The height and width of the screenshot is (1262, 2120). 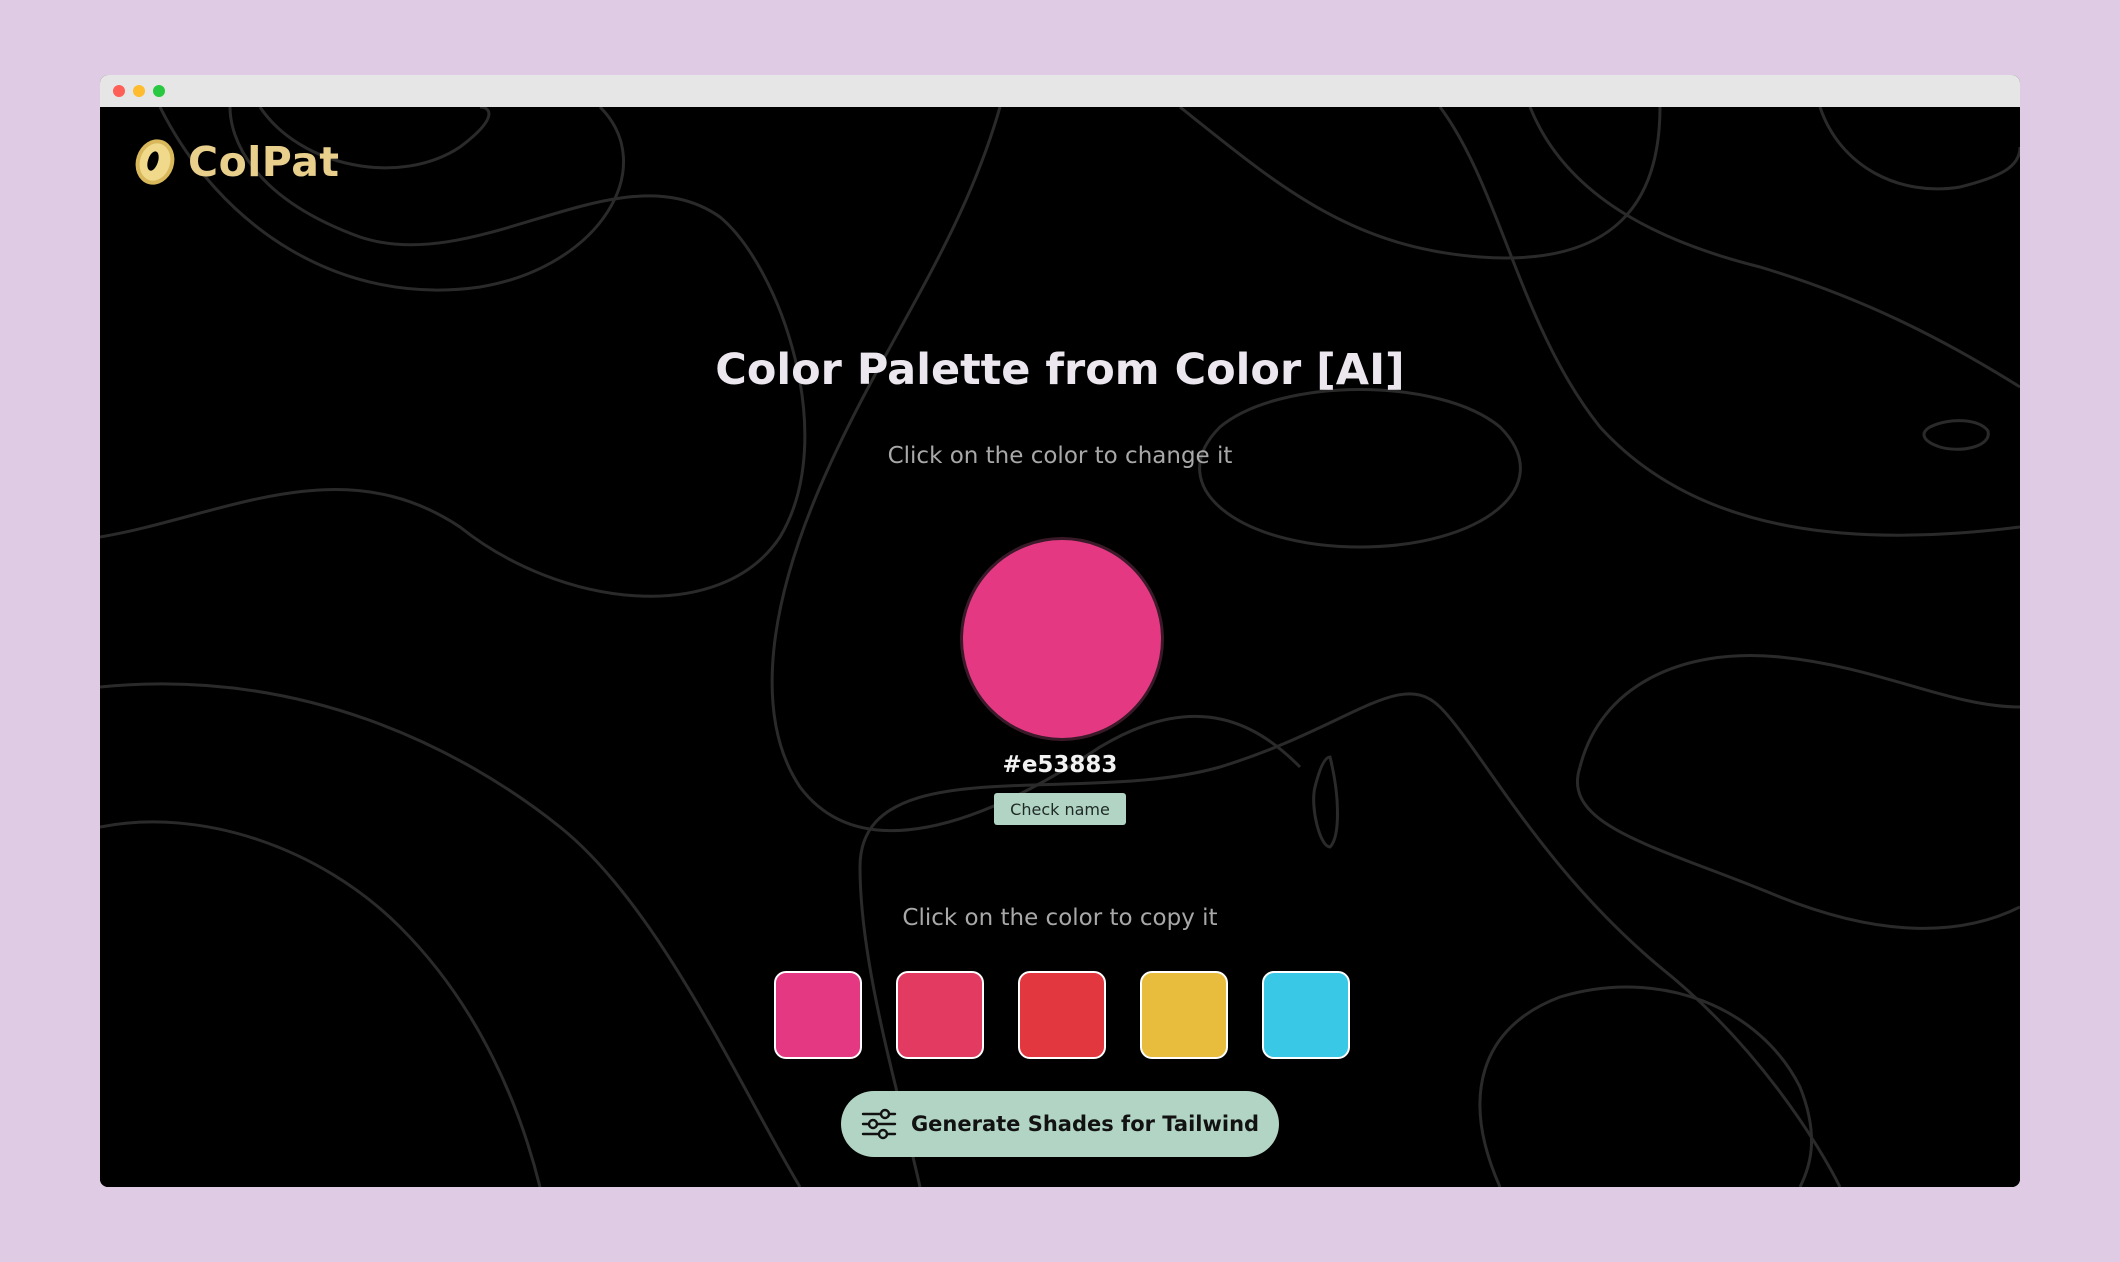 I want to click on app-name: ColPat, so click(x=264, y=162).